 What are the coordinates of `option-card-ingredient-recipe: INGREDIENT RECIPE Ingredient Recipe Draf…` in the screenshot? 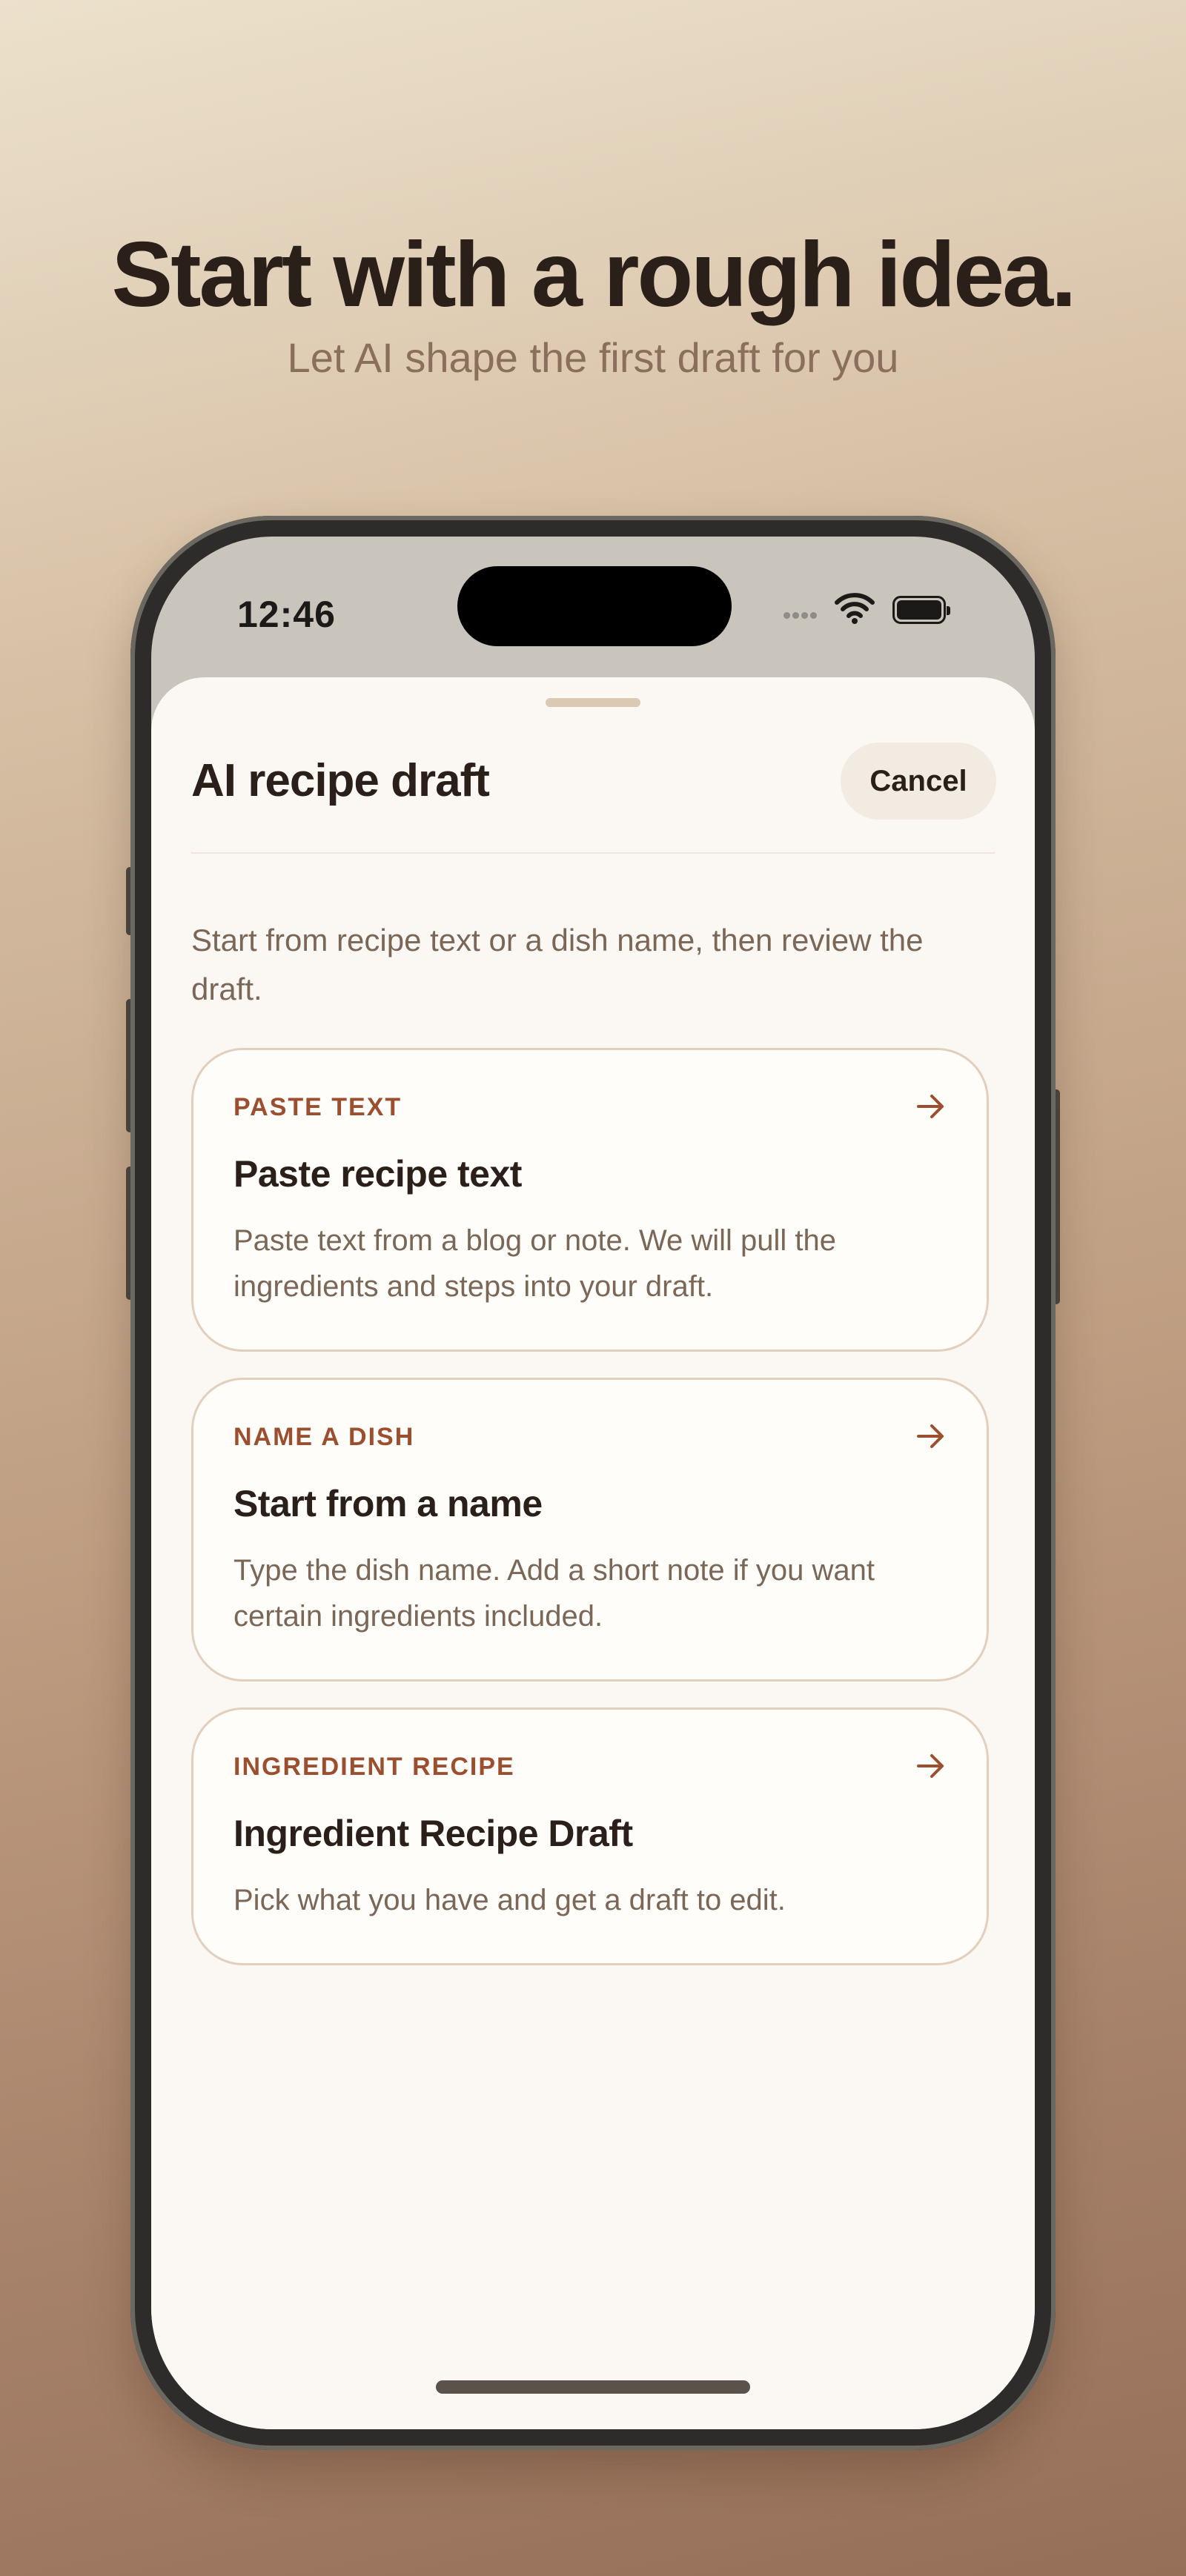 It's located at (590, 1836).